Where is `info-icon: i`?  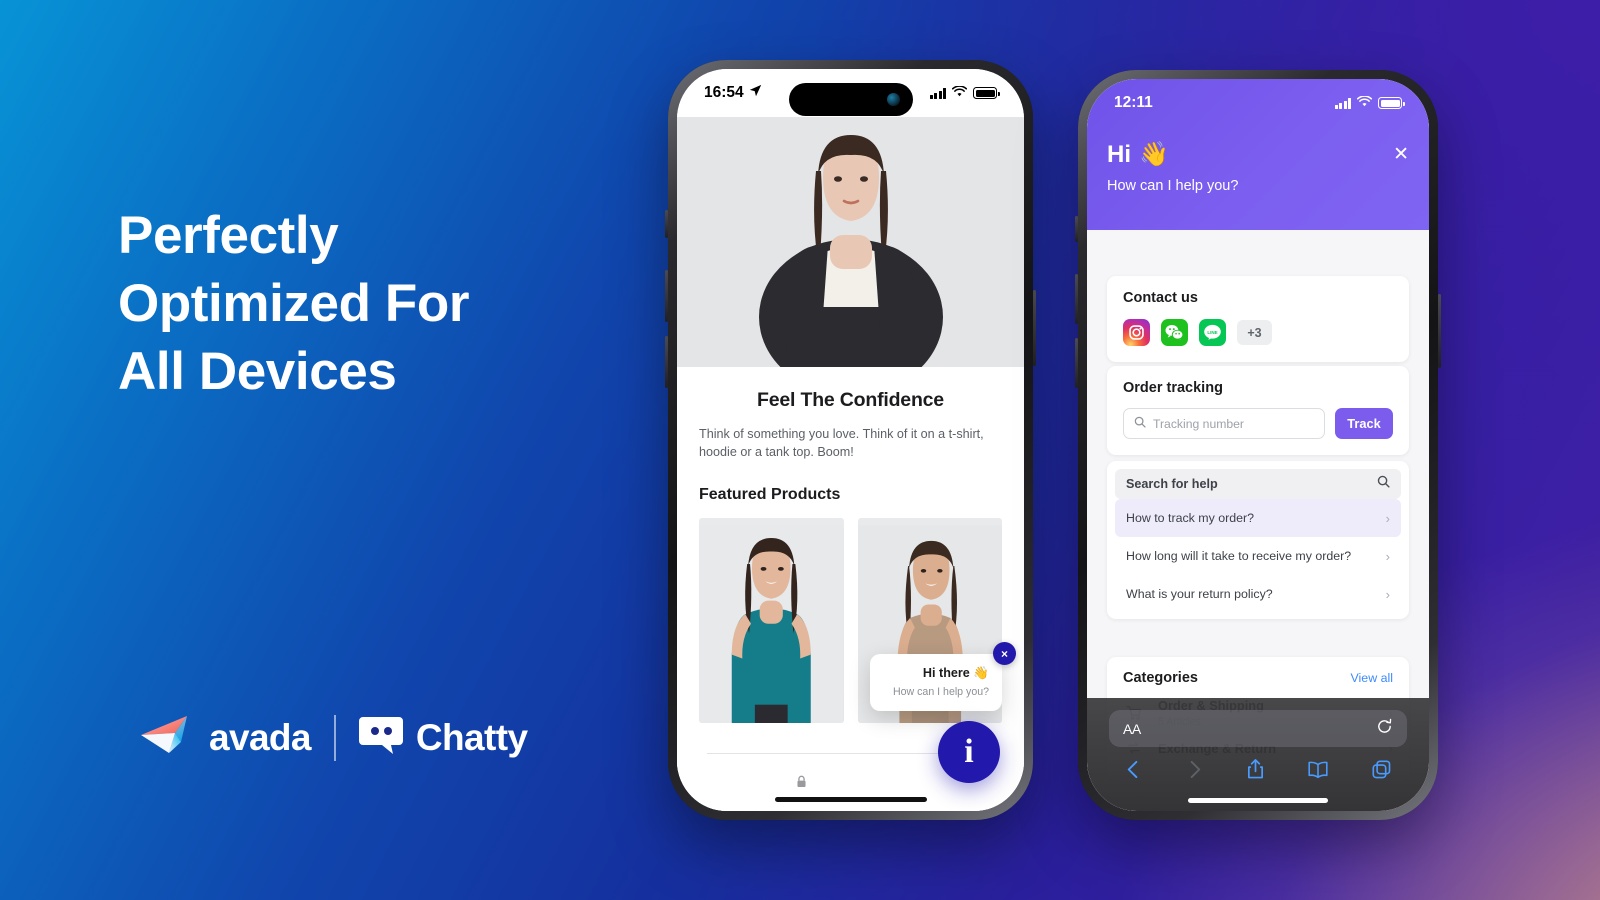 info-icon: i is located at coordinates (969, 751).